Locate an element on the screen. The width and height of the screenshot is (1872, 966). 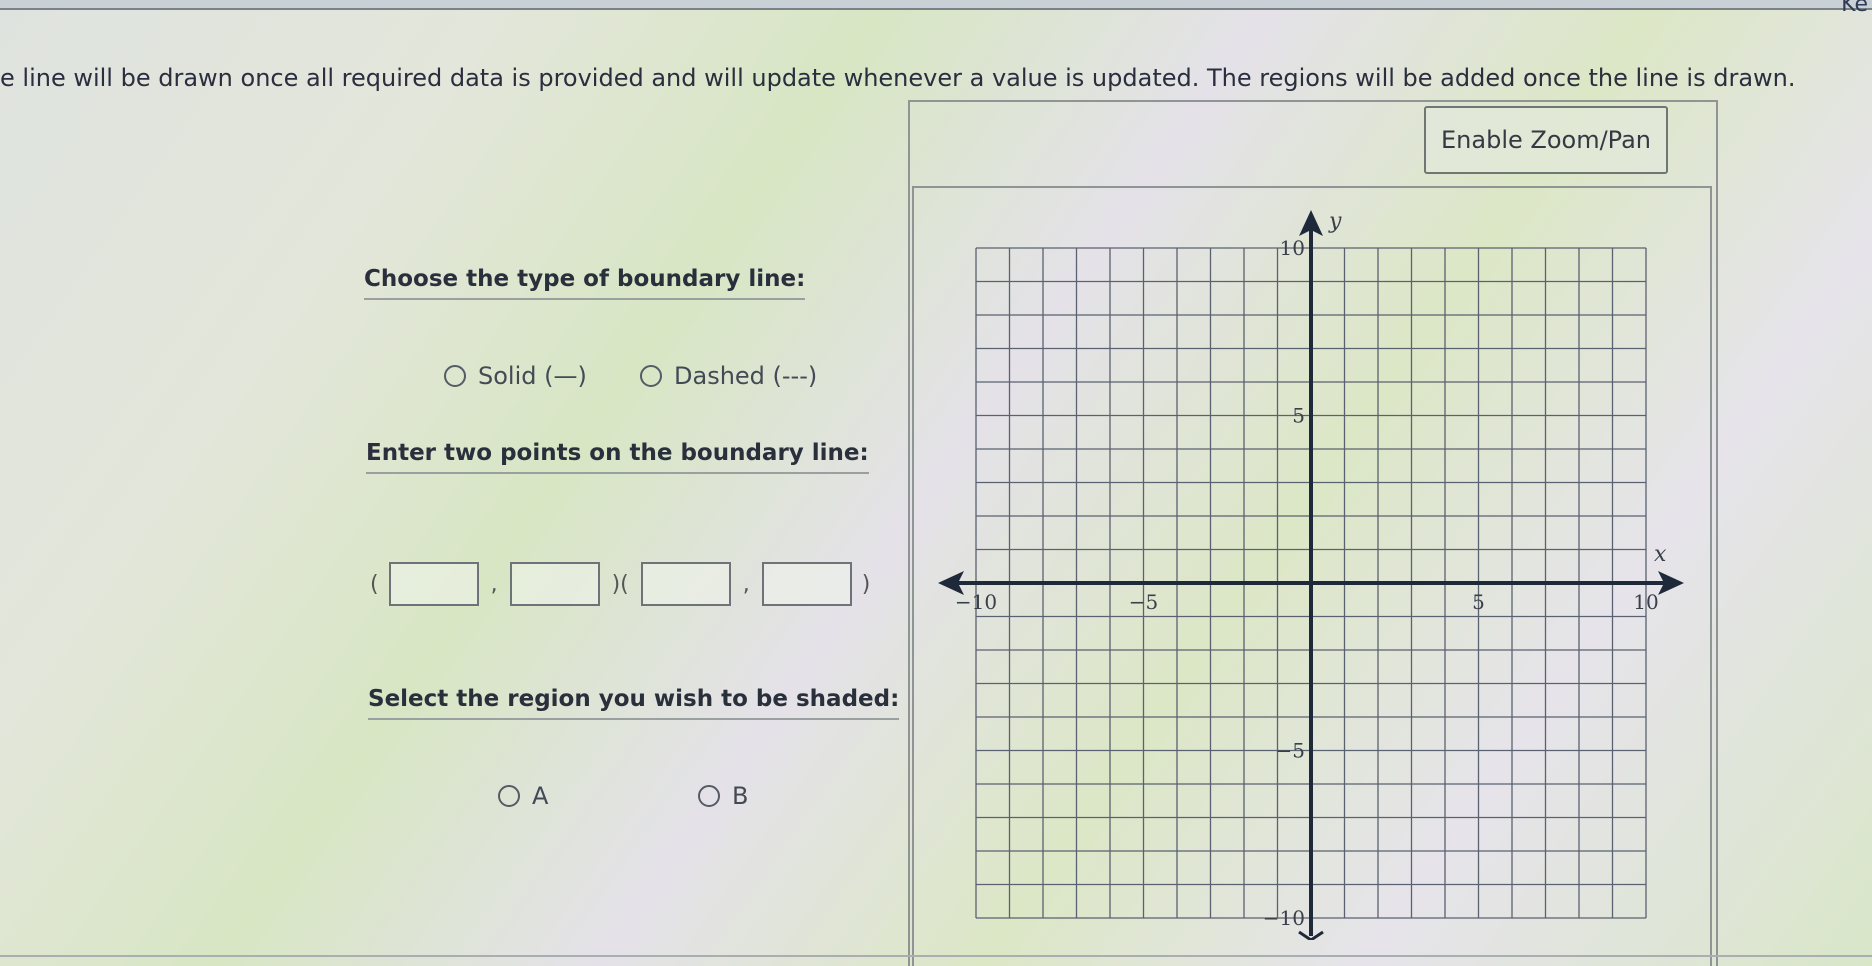
x-tick-label: 5 is located at coordinates (1478, 602).